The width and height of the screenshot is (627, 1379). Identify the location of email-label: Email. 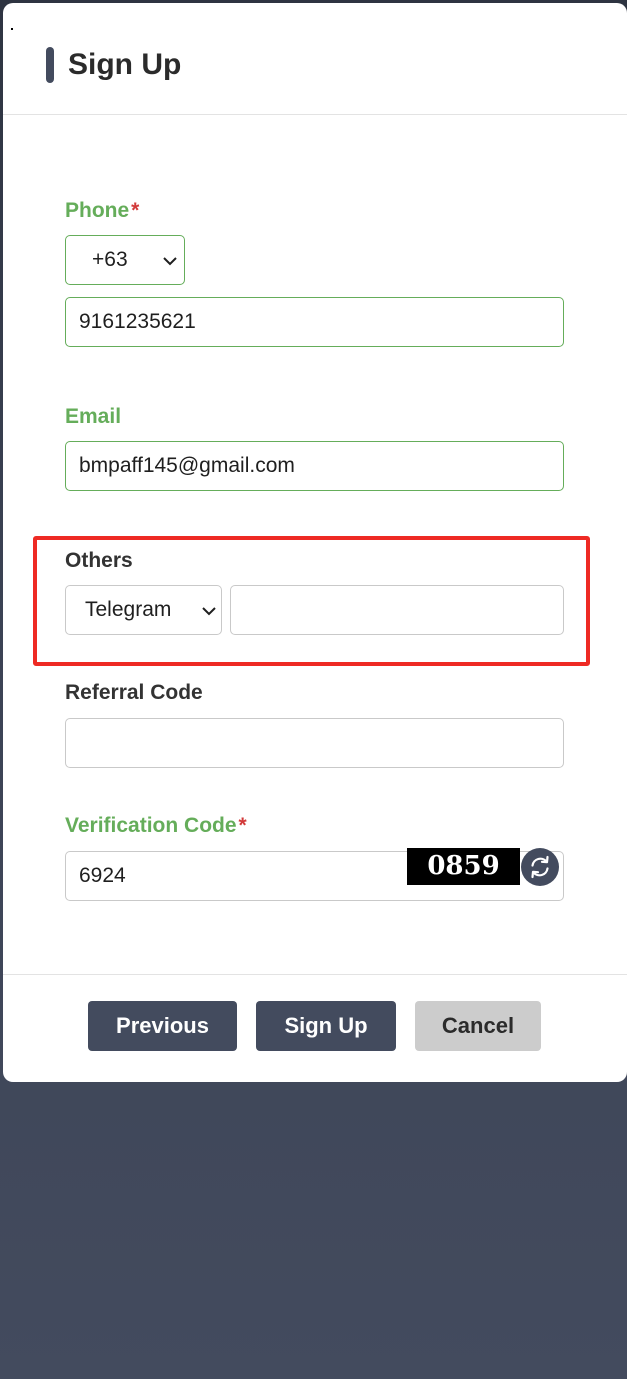
(93, 416).